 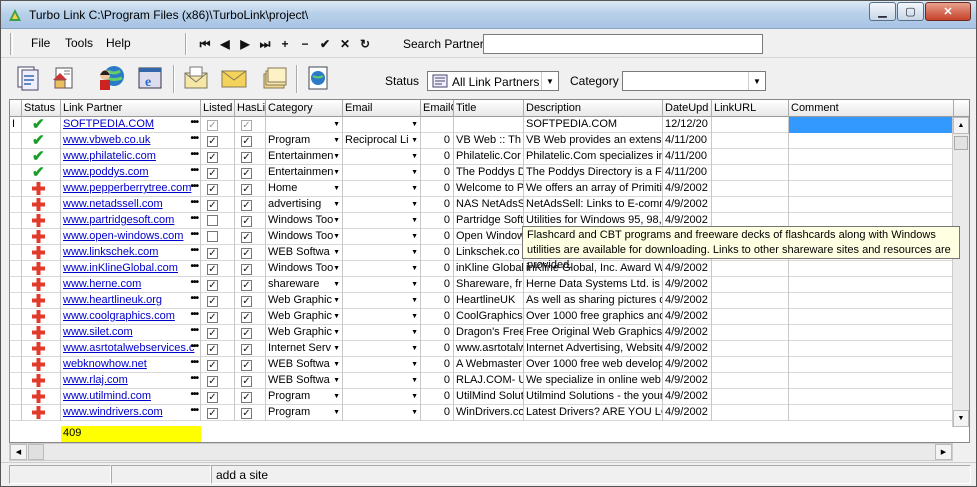 What do you see at coordinates (131, 157) in the screenshot?
I see `link-partner-cell: www.philatelic.com •••` at bounding box center [131, 157].